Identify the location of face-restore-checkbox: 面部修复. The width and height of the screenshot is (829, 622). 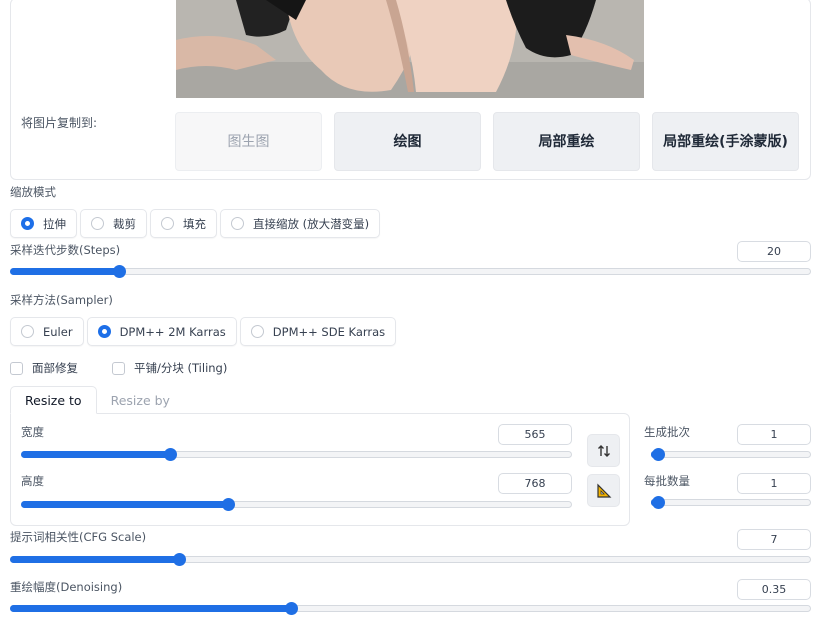
(44, 368).